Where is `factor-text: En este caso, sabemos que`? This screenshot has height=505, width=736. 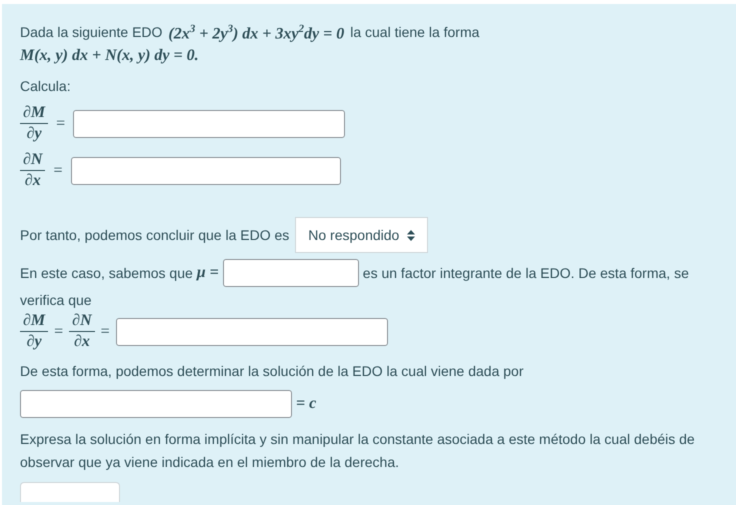 factor-text: En este caso, sabemos que is located at coordinates (106, 274).